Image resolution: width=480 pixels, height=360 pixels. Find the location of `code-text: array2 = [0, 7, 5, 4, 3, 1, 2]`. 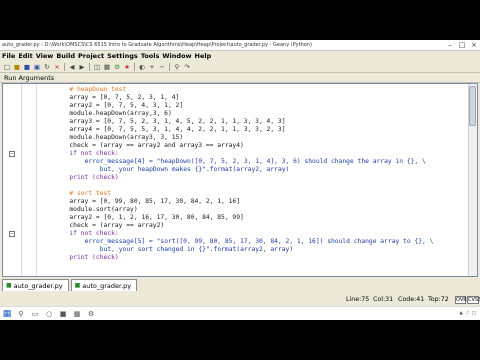

code-text: array2 = [0, 7, 5, 4, 3, 1, 2] is located at coordinates (126, 105).